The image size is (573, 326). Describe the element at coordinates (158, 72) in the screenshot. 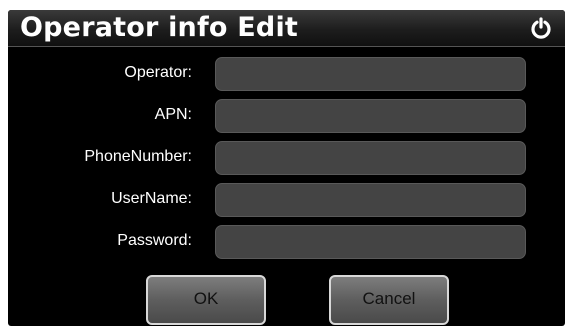

I see `operator-label: Operator:` at that location.